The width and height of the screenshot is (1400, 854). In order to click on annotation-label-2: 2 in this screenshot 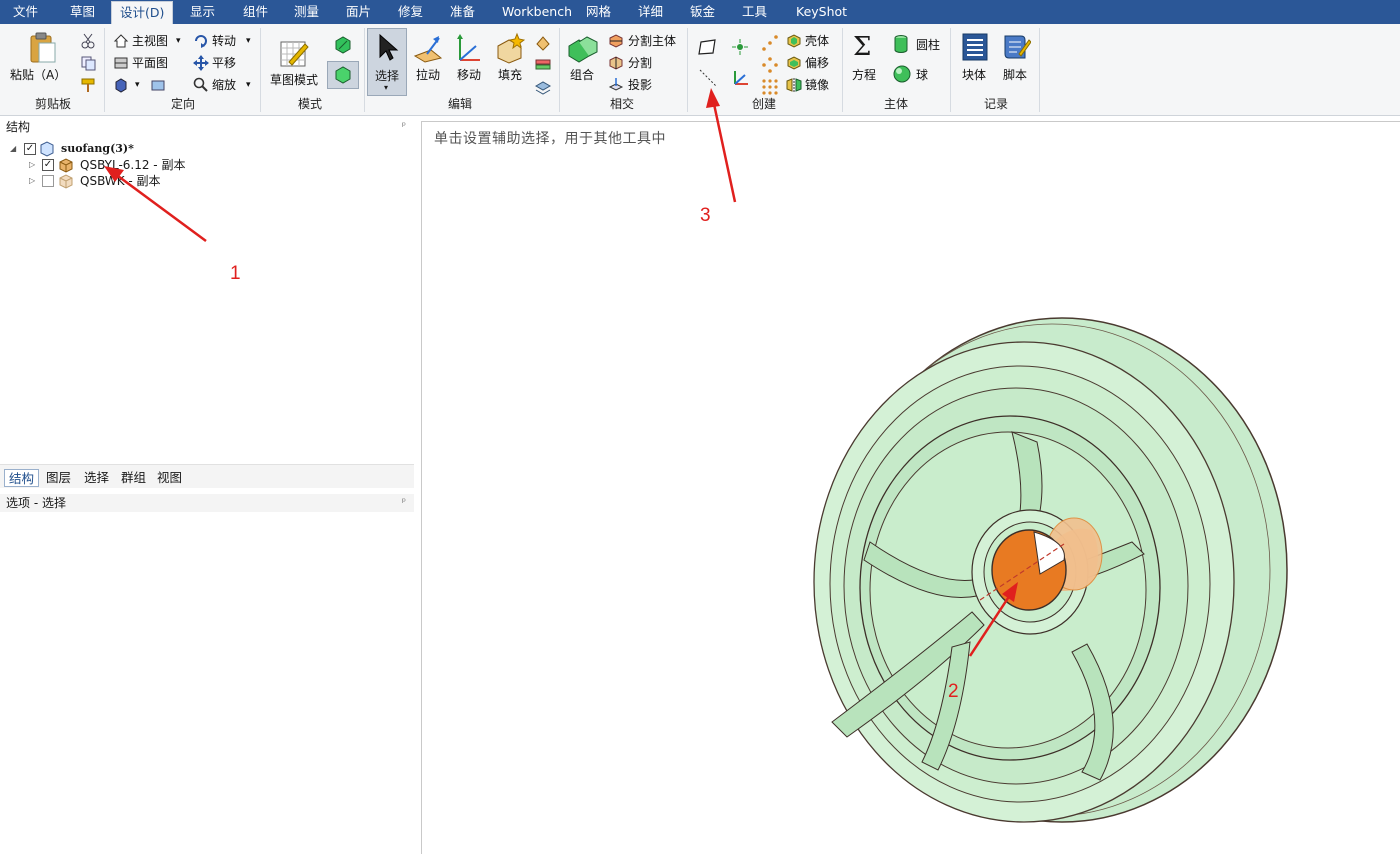, I will do `click(953, 691)`.